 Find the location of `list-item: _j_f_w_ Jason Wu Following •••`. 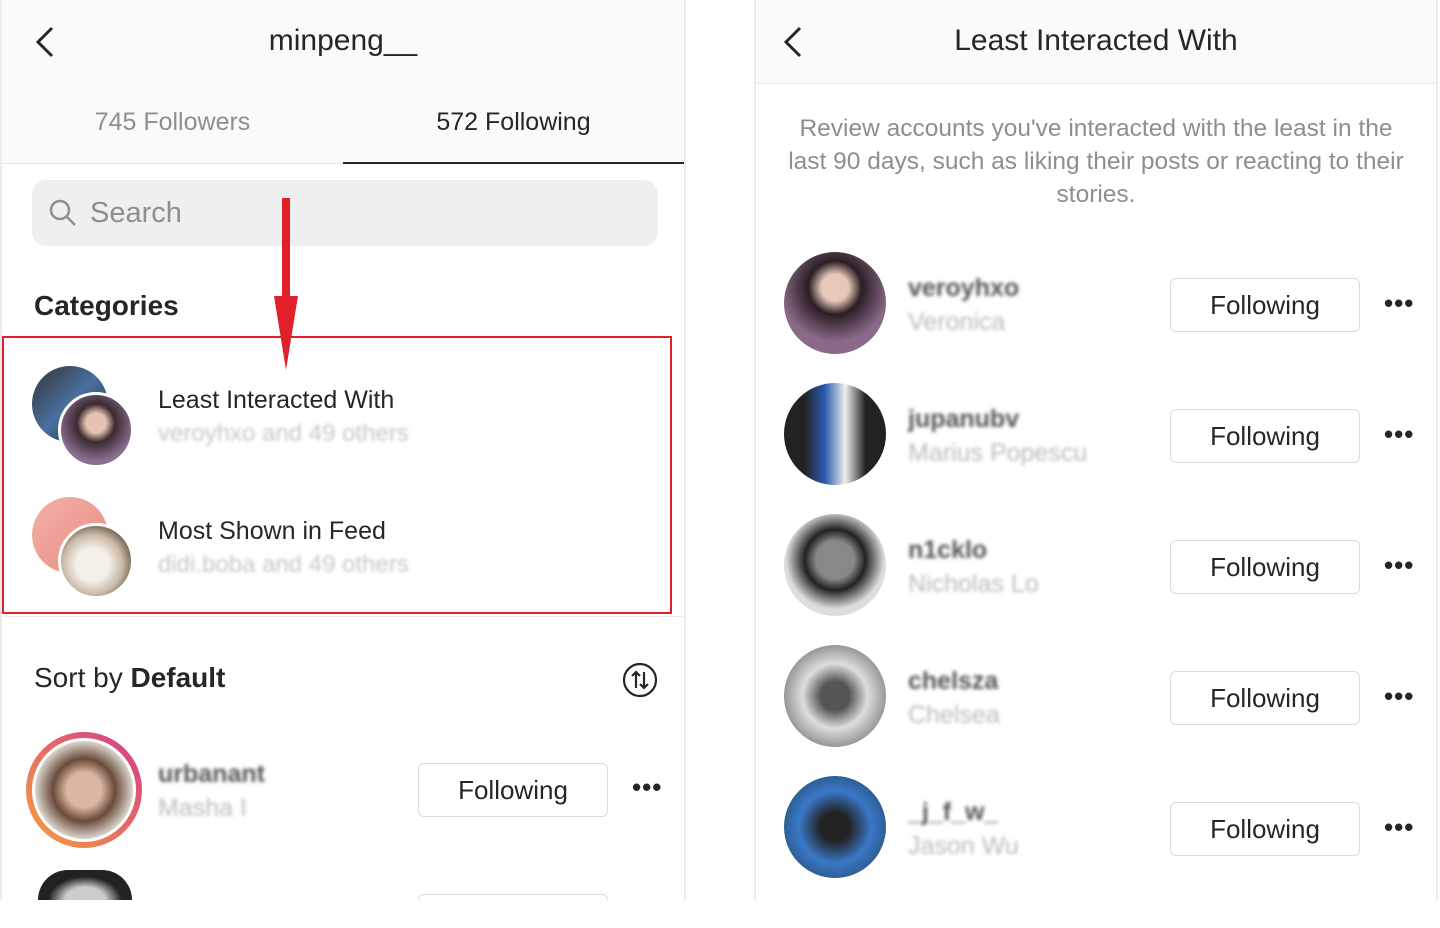

list-item: _j_f_w_ Jason Wu Following ••• is located at coordinates (1096, 828).